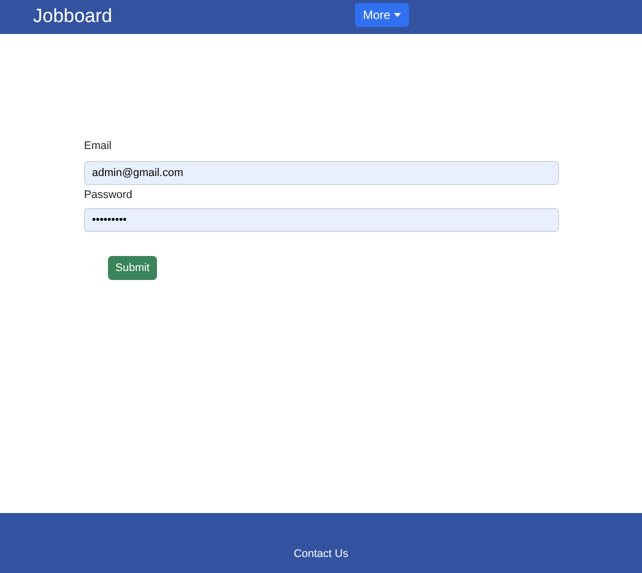 This screenshot has width=642, height=573. Describe the element at coordinates (321, 172) in the screenshot. I see `input-field: admin@gmail.com` at that location.